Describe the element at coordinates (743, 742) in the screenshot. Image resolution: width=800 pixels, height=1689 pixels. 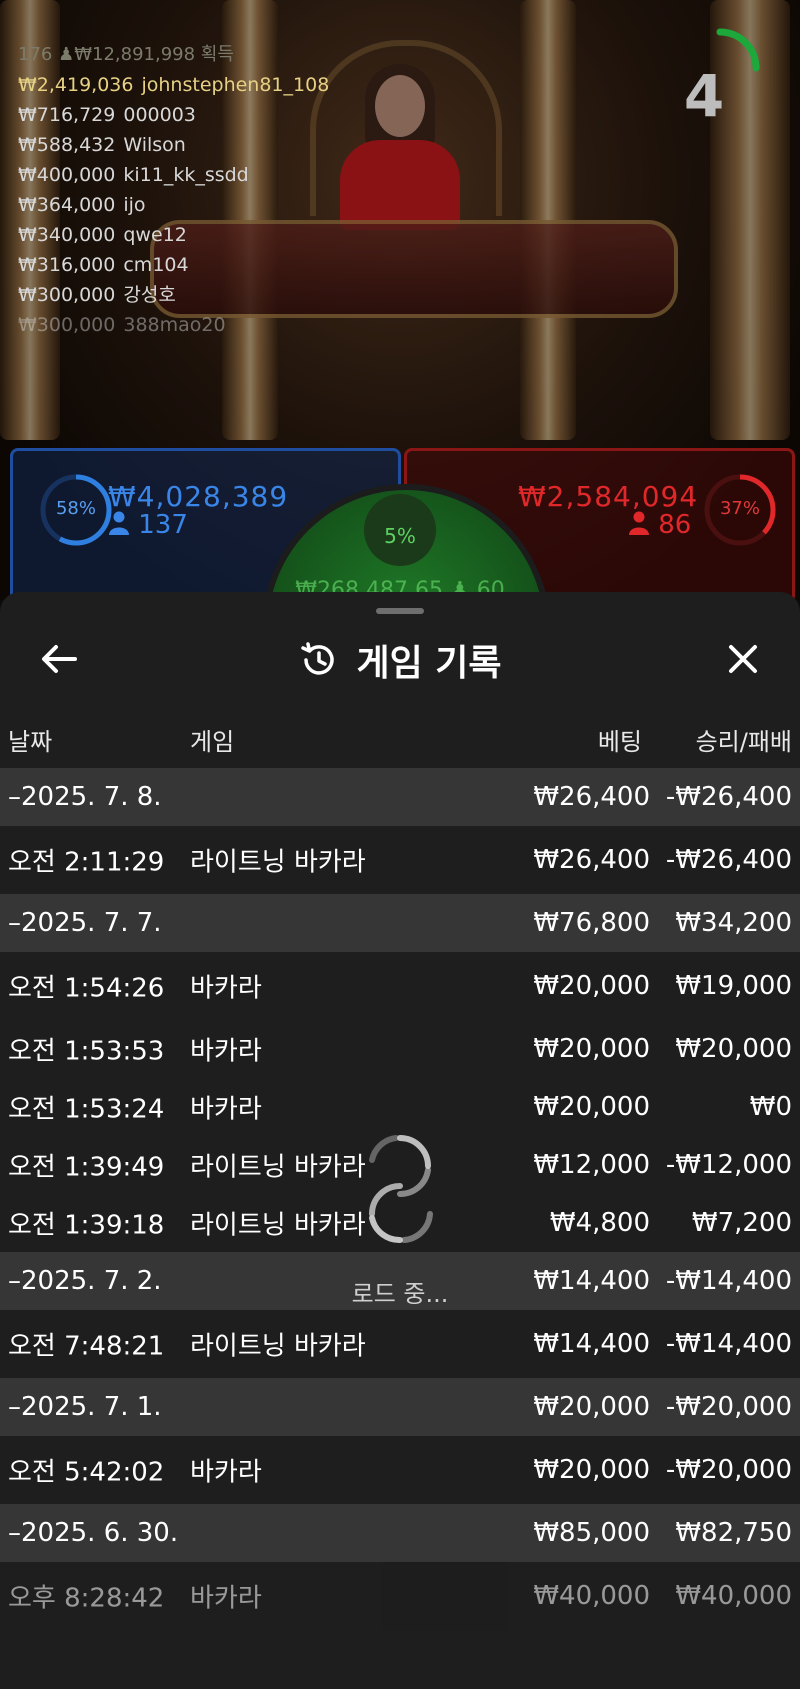
I see `column-header-result: 승리/패배` at that location.